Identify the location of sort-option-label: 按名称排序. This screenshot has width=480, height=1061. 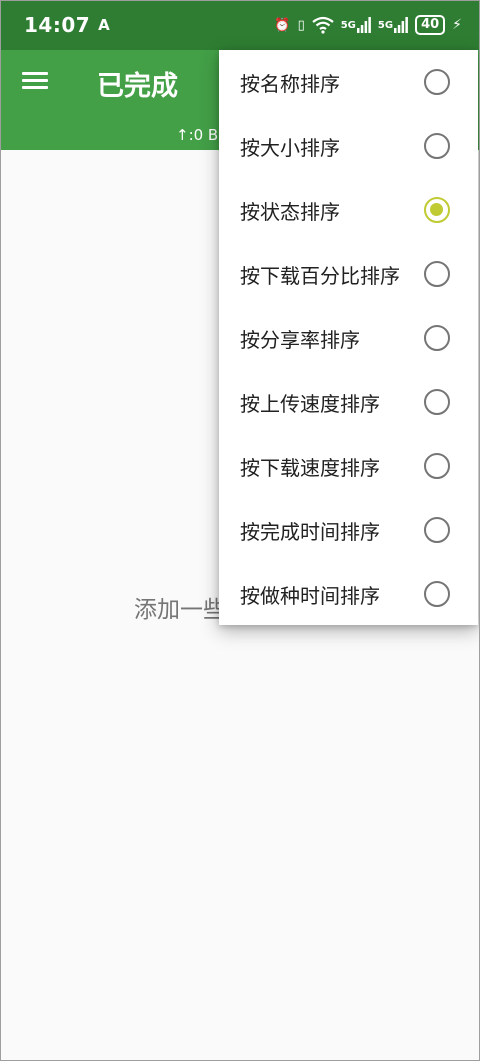
(290, 83).